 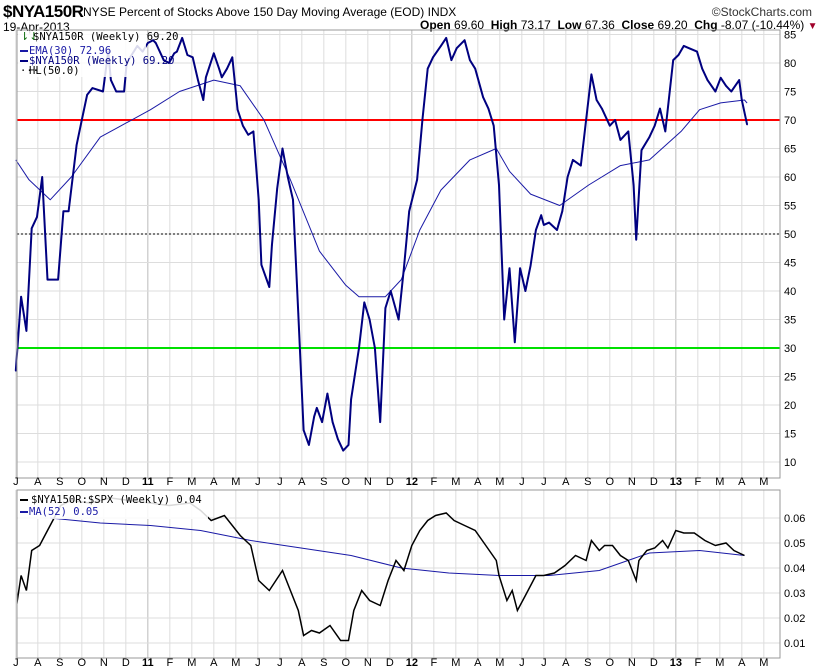 What do you see at coordinates (24, 500) in the screenshot?
I see `ratio-swatch-icon` at bounding box center [24, 500].